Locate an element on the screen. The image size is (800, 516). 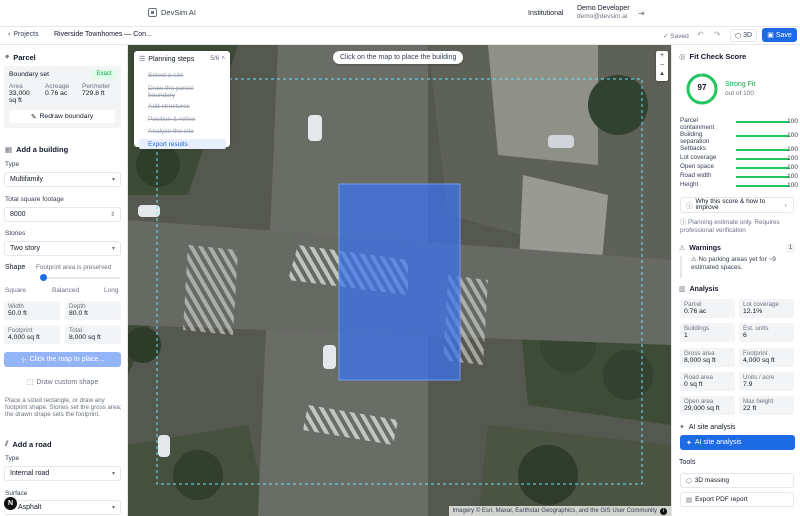
parcel-section-title: ⌖ Parcel is located at coordinates (20, 57).